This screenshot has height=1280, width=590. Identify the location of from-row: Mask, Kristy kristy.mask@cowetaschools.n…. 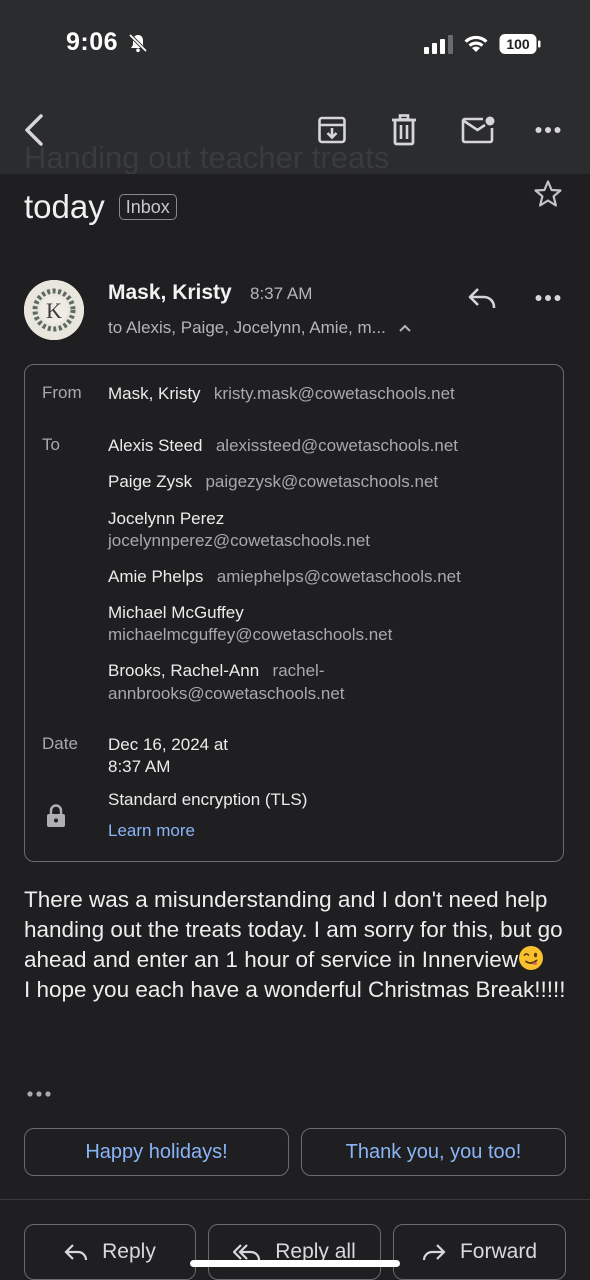
(328, 394).